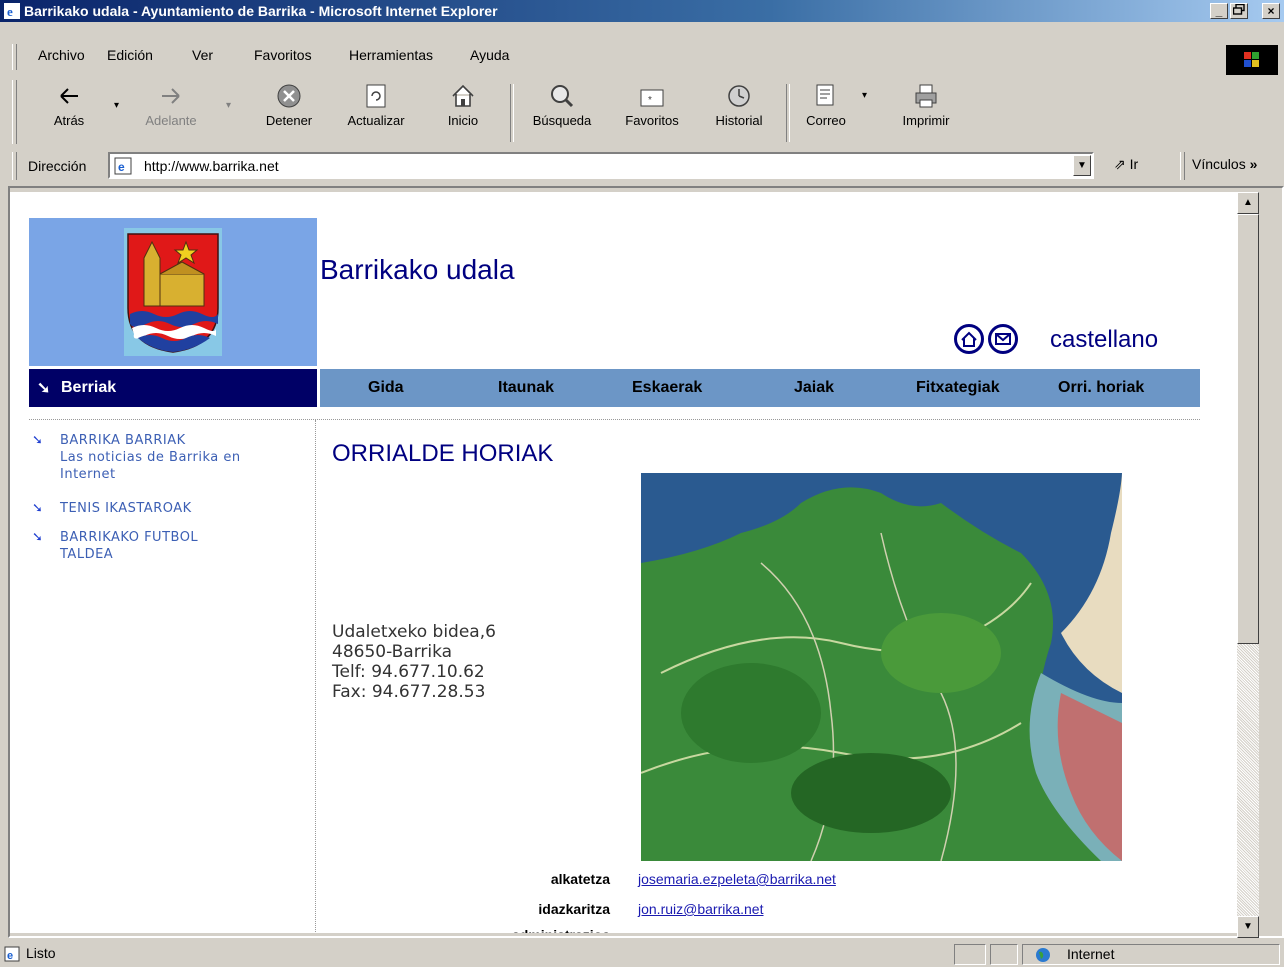  I want to click on toolbar-grip, so click(14, 112).